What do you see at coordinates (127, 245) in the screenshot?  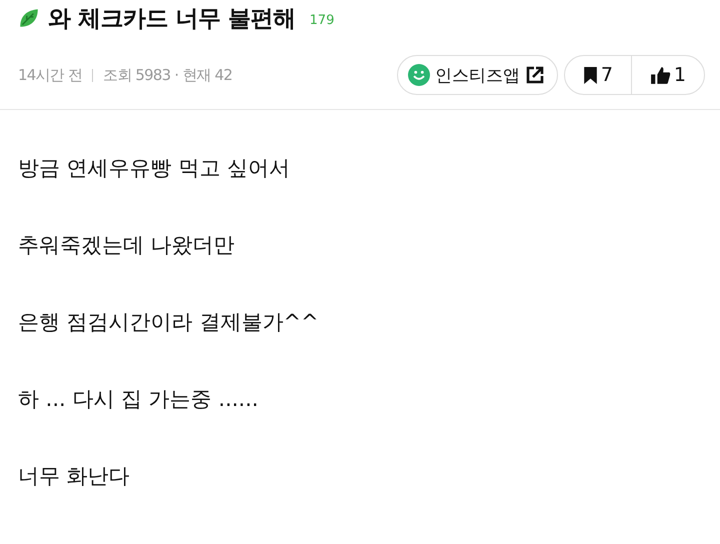 I see `body-text: 추워죽겠는데 나왔더만` at bounding box center [127, 245].